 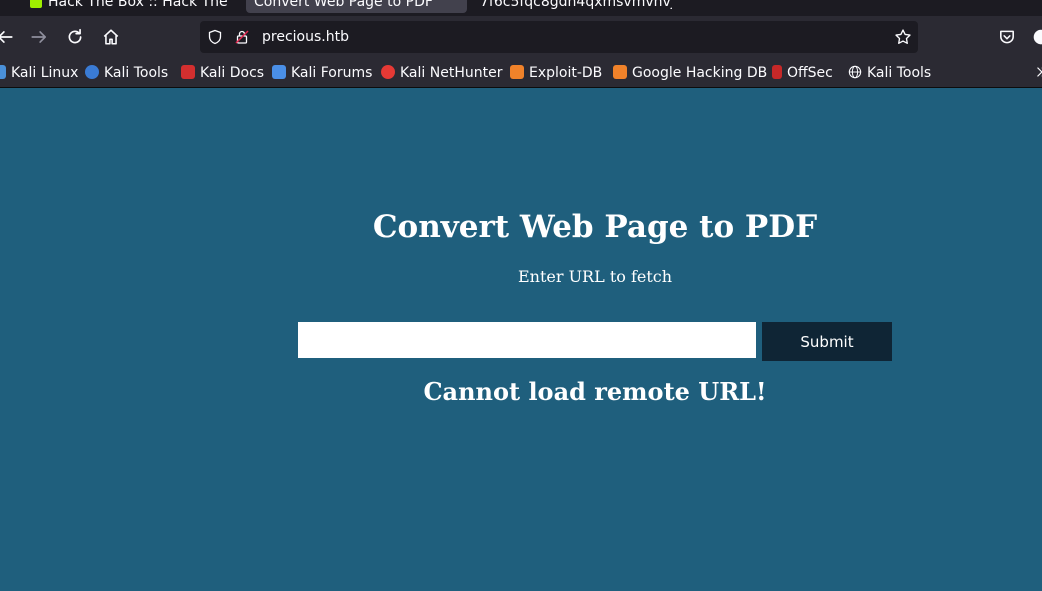 What do you see at coordinates (215, 37) in the screenshot?
I see `tracking-protection-shield-icon` at bounding box center [215, 37].